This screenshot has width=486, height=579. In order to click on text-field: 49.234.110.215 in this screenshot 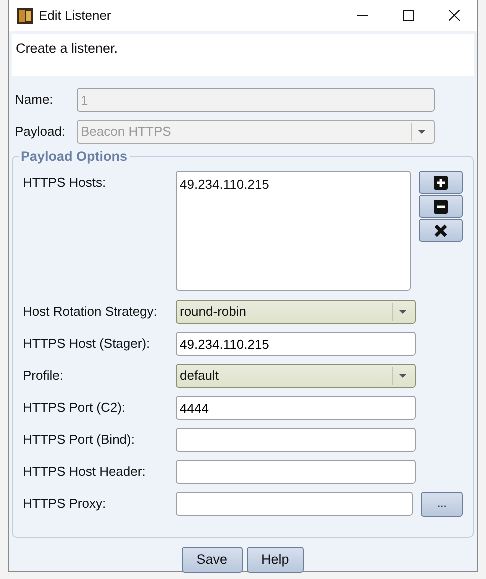, I will do `click(296, 344)`.